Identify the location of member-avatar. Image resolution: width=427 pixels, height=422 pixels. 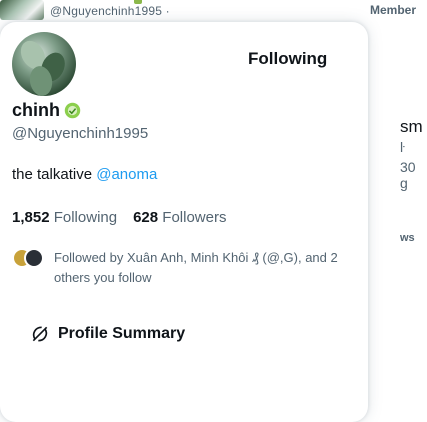
(22, 10).